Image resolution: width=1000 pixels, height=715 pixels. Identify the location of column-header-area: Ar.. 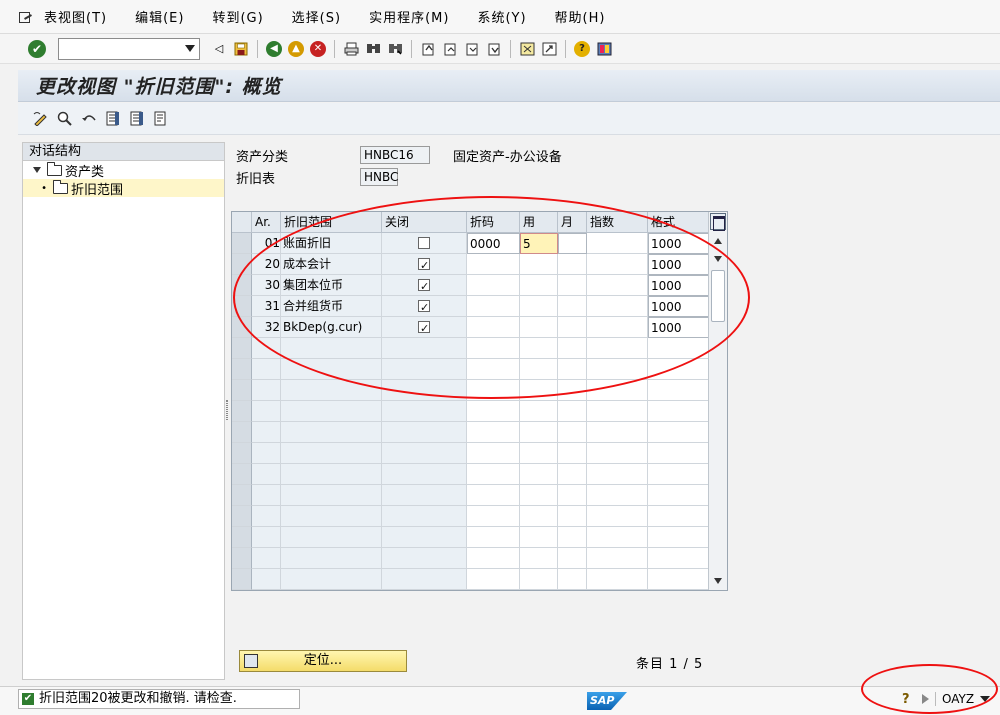
(266, 222).